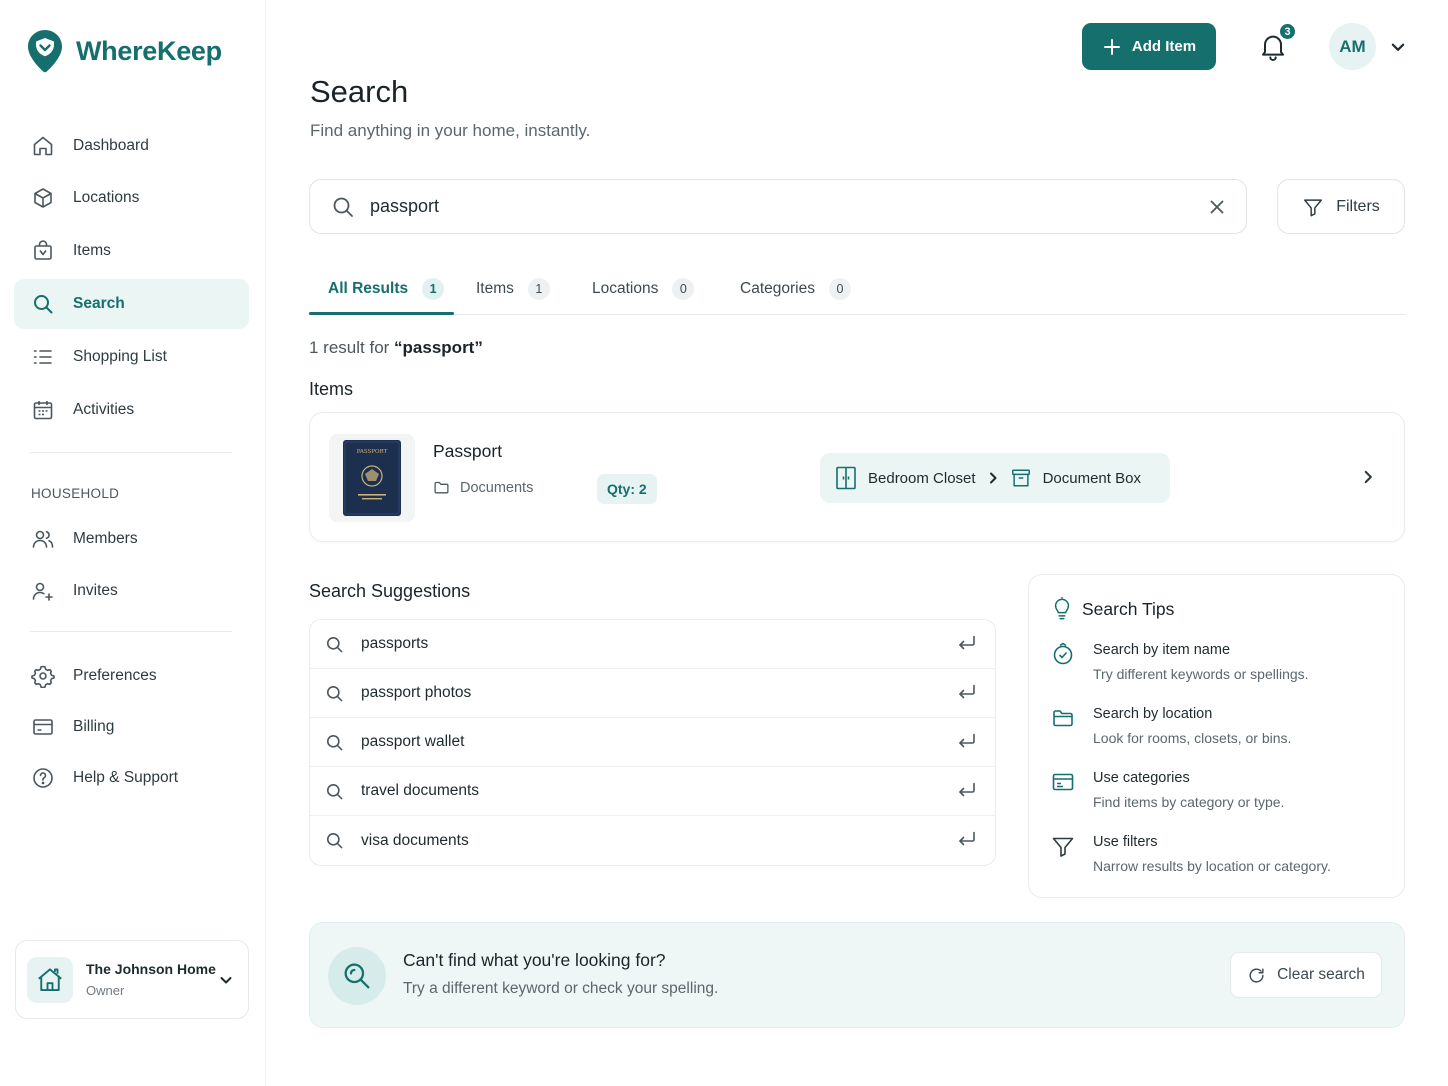  What do you see at coordinates (415, 840) in the screenshot?
I see `suggestion-text: visa documents` at bounding box center [415, 840].